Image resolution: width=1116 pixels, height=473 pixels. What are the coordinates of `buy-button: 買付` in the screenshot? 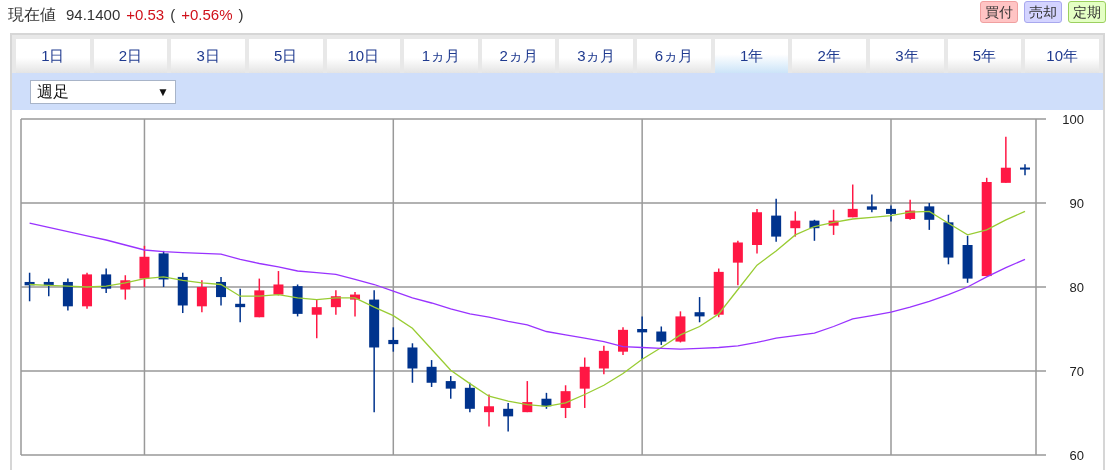 It's located at (999, 12).